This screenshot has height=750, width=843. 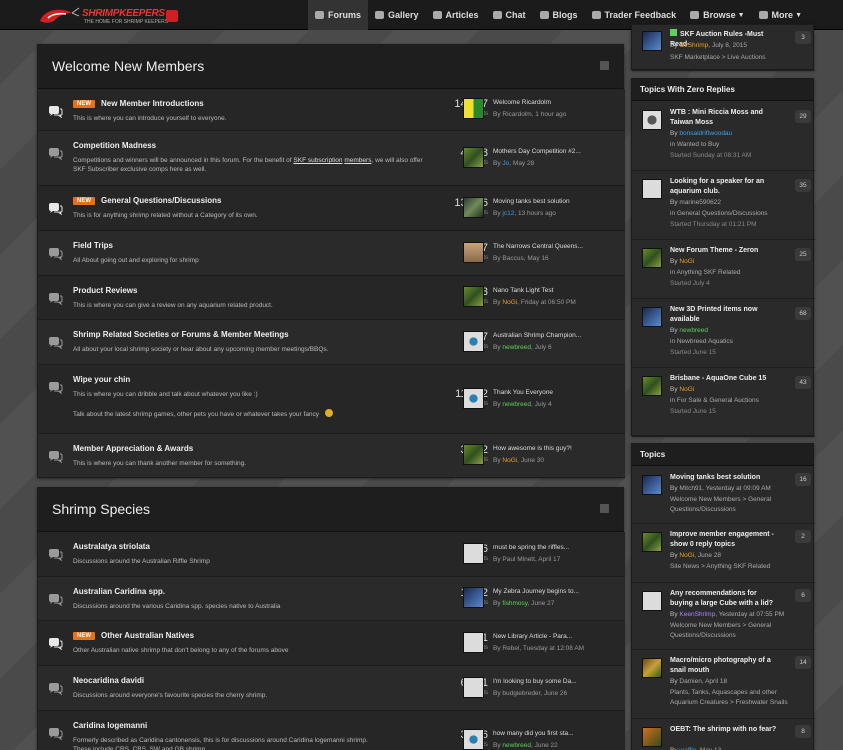 I want to click on topic-forum: in Newbreed Aquatics, so click(x=730, y=342).